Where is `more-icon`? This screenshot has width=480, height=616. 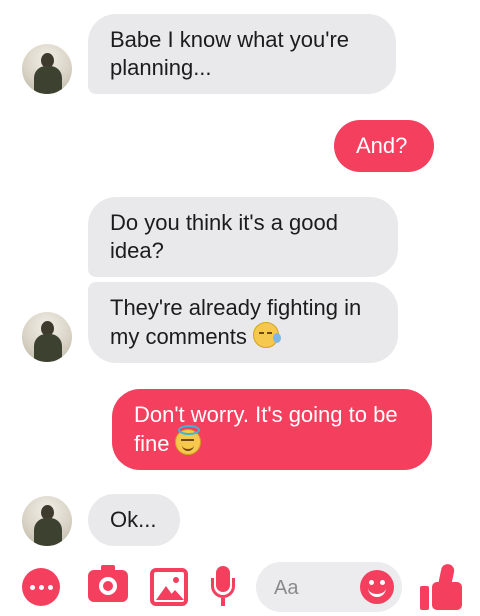 more-icon is located at coordinates (41, 587).